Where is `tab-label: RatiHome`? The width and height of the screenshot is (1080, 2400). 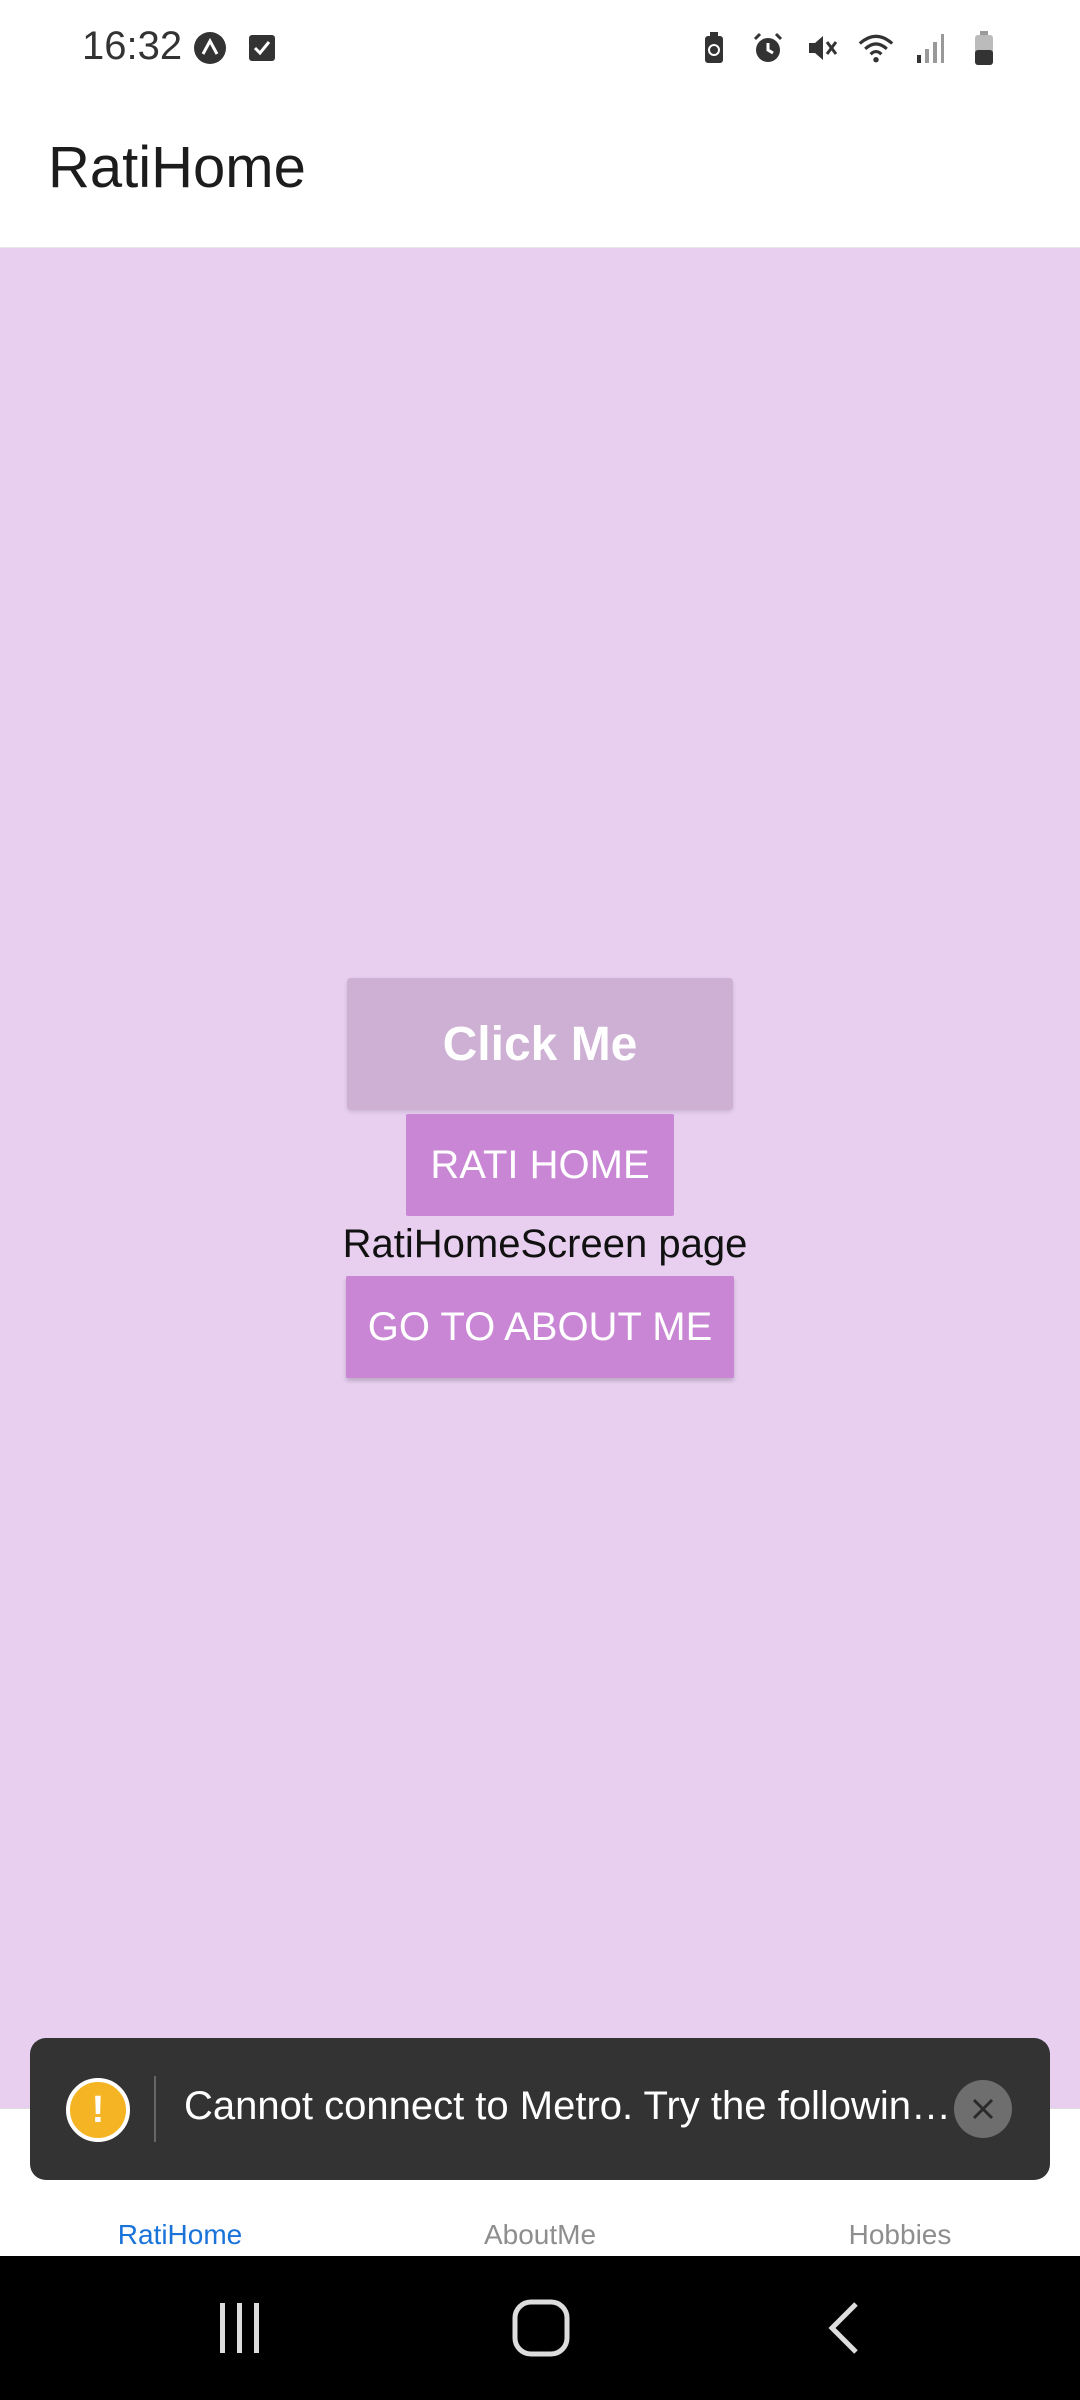 tab-label: RatiHome is located at coordinates (180, 2234).